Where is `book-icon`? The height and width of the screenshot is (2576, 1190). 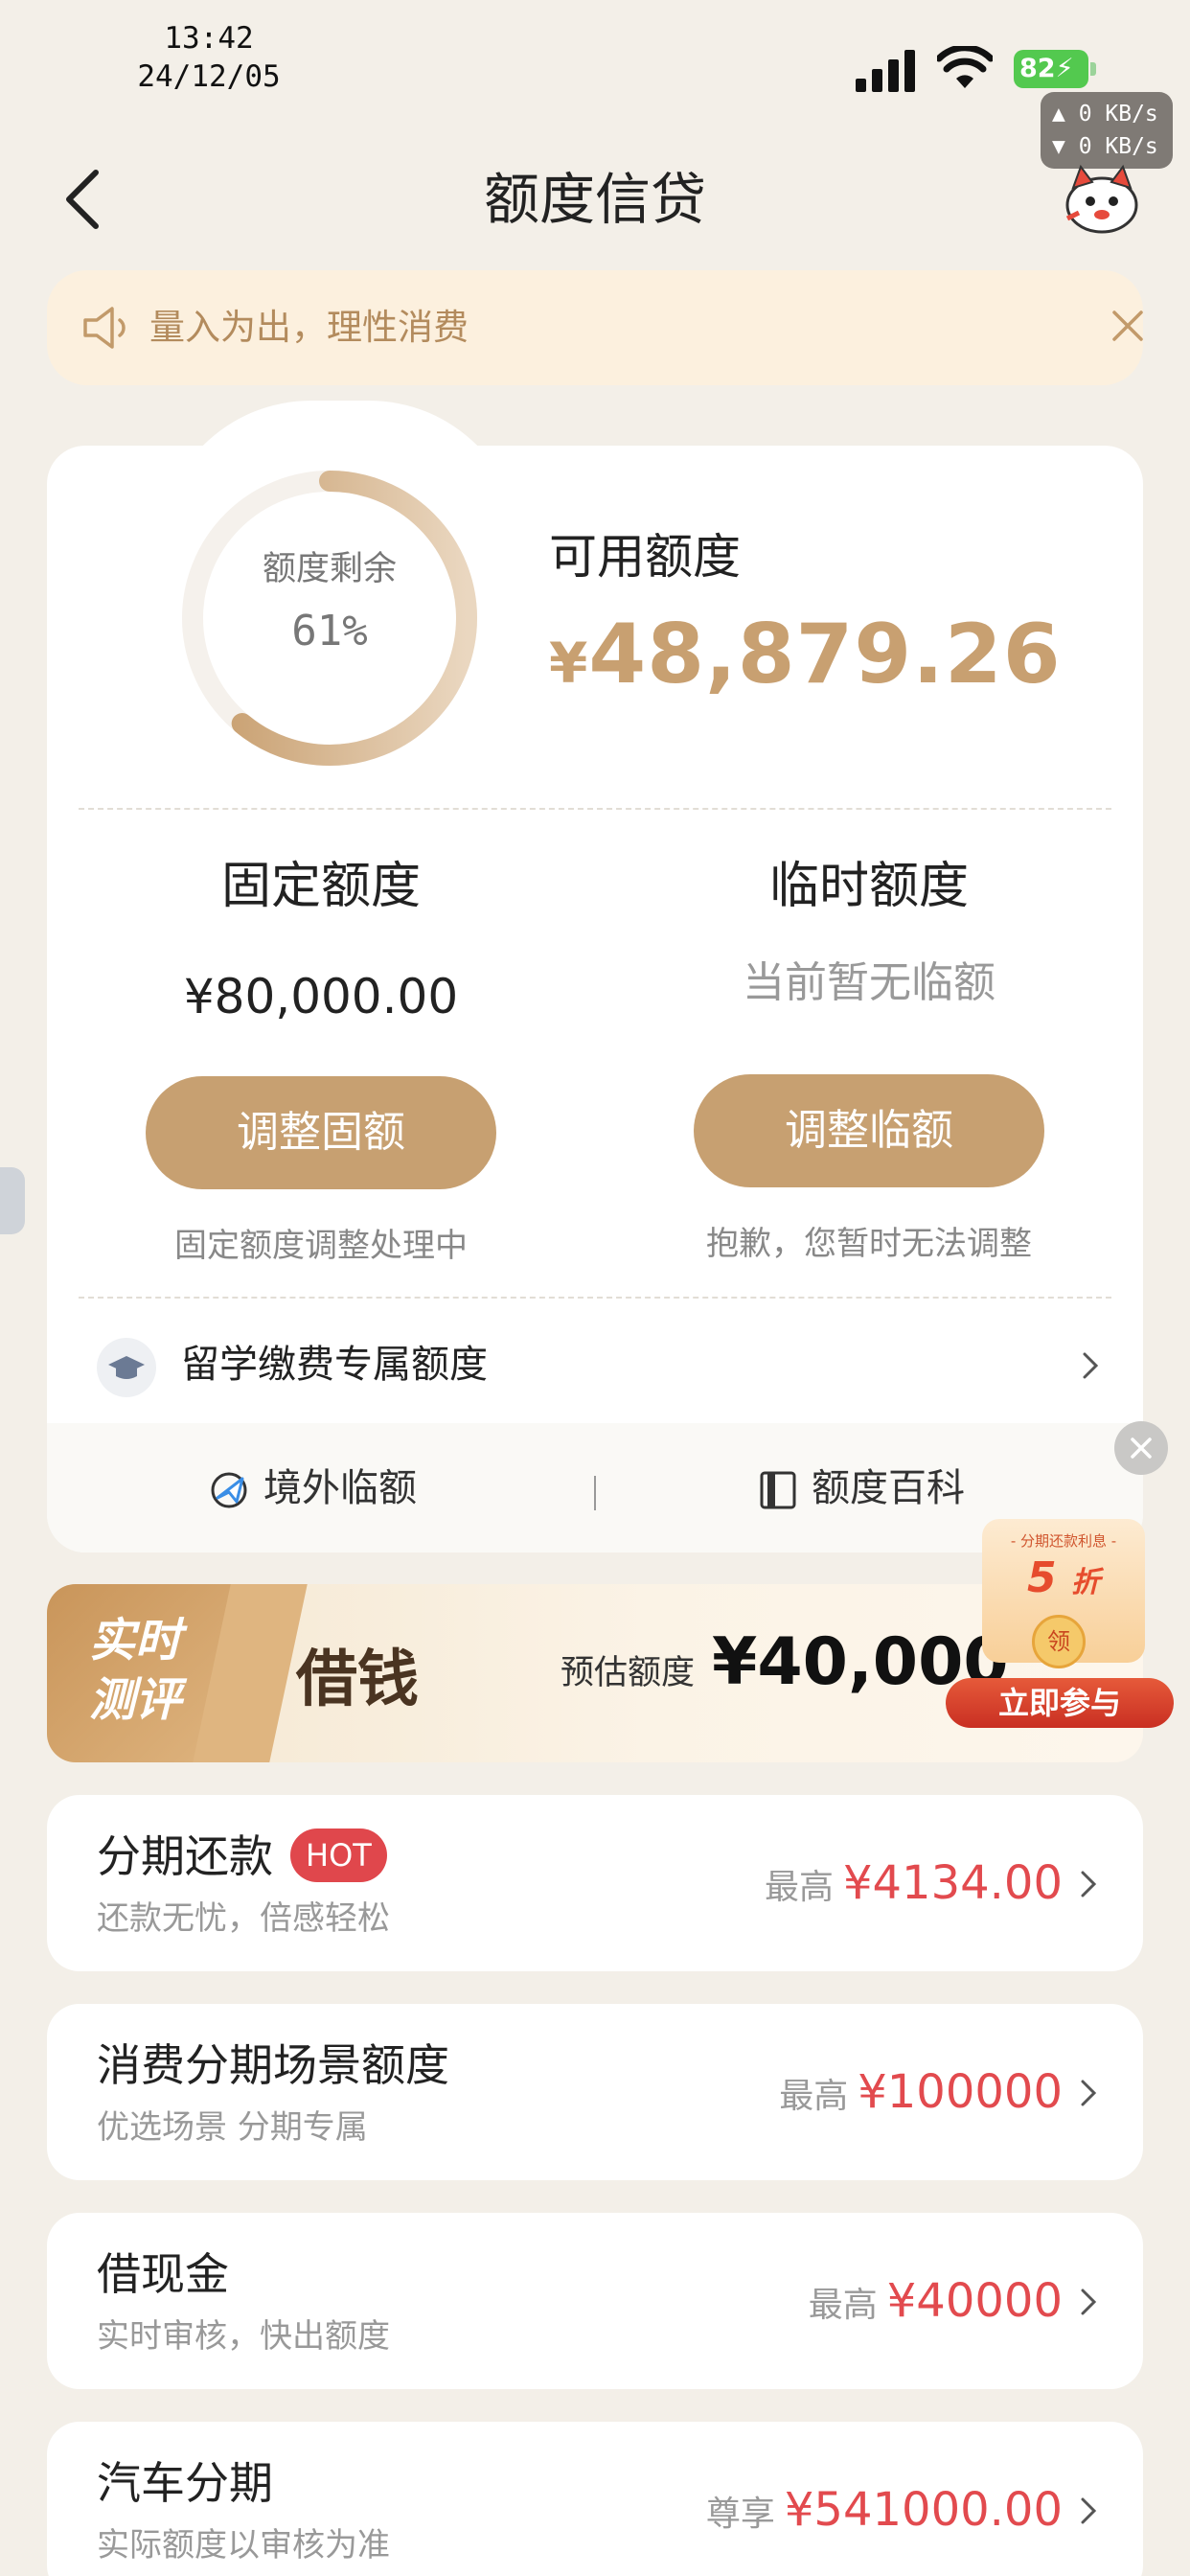
book-icon is located at coordinates (778, 1490).